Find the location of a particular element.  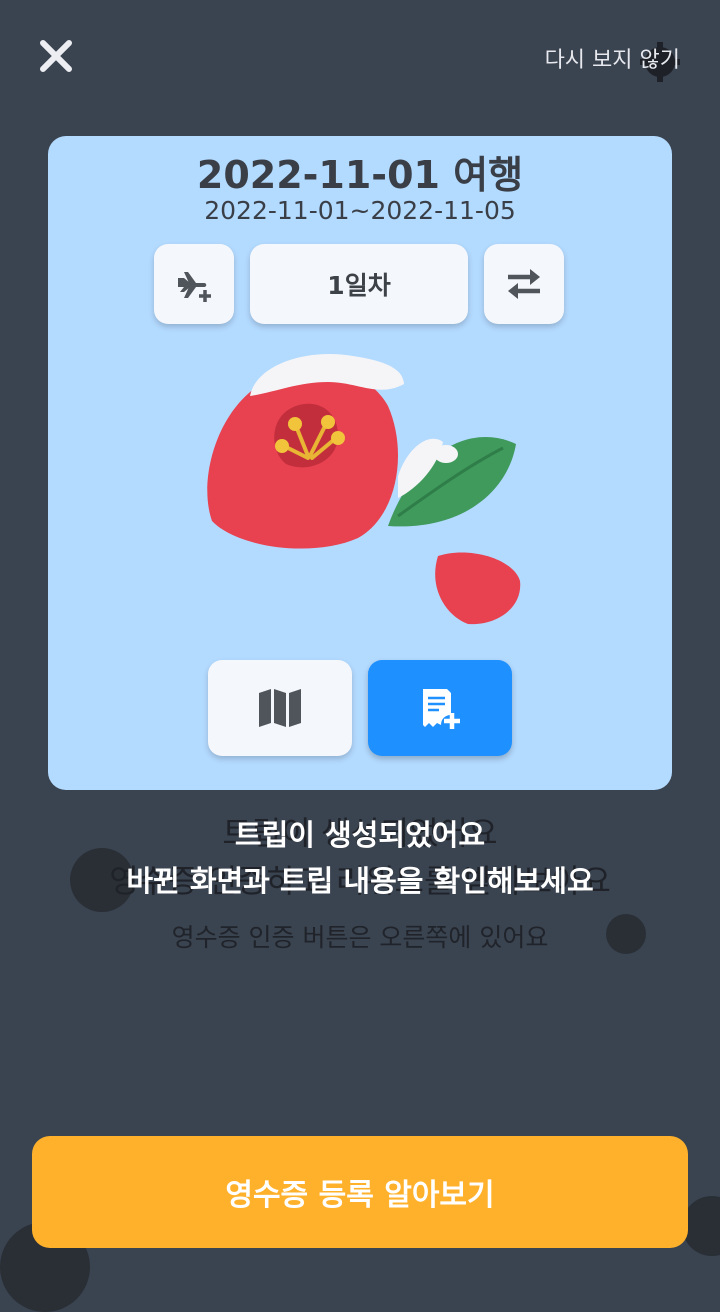

flight-add-icon is located at coordinates (194, 287).